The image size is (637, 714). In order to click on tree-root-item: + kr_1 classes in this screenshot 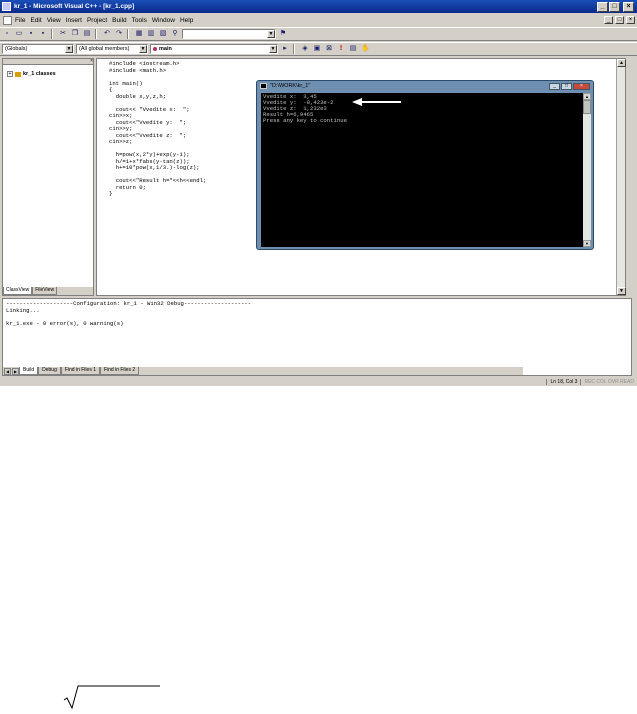, I will do `click(31, 74)`.